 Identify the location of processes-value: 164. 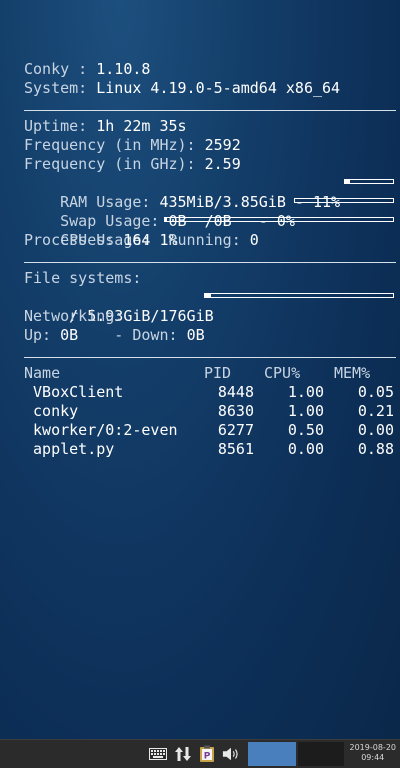
(137, 240).